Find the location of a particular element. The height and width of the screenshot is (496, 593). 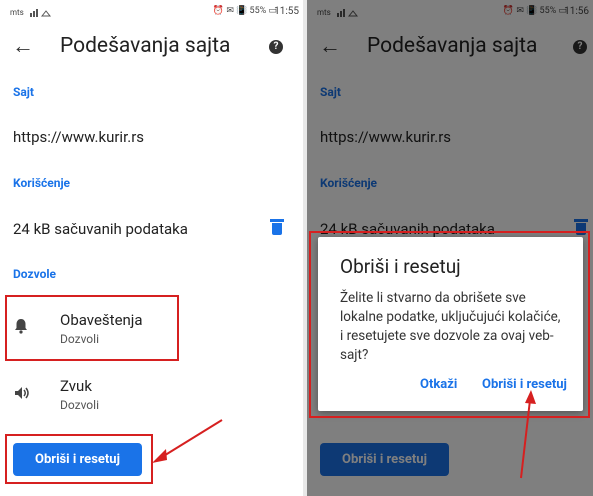

permission-title: Zvuk is located at coordinates (76, 386).